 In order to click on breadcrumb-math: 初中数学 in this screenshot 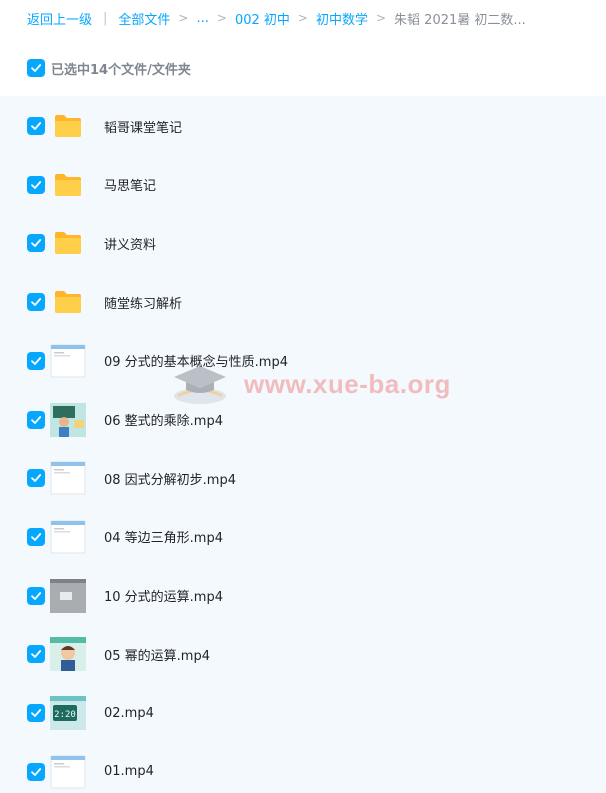, I will do `click(342, 18)`.